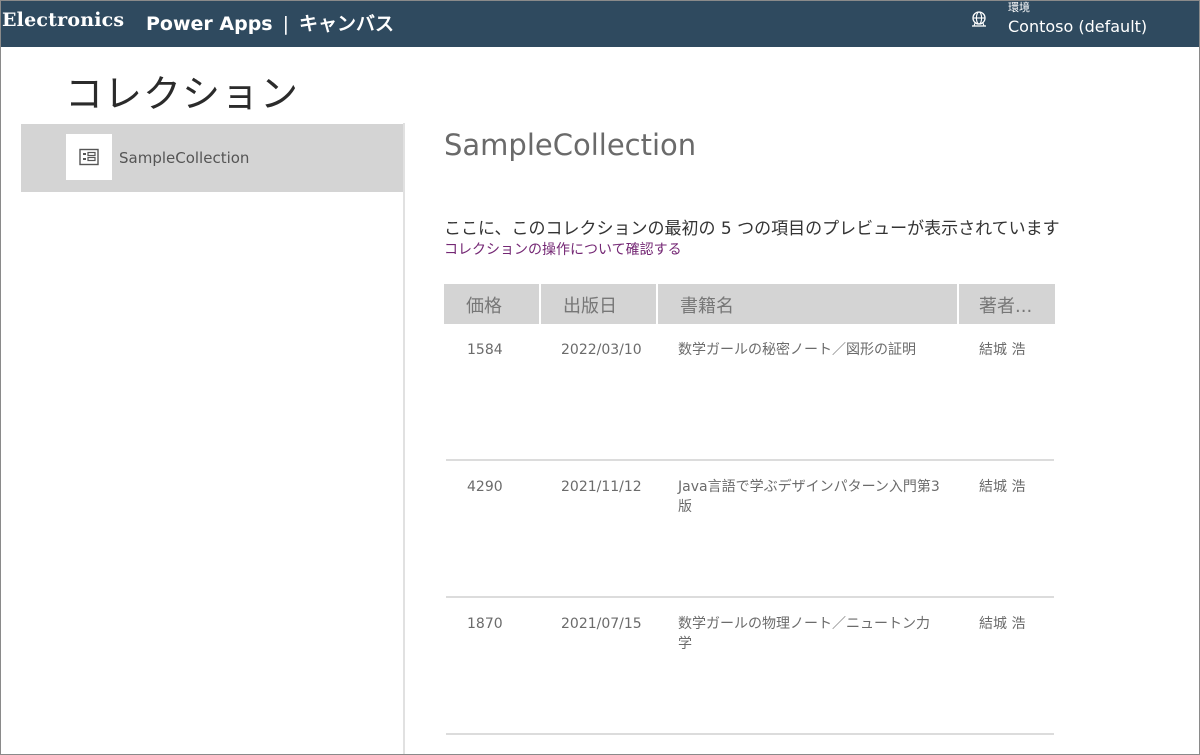  Describe the element at coordinates (1019, 7) in the screenshot. I see `environment-label: 環境` at that location.